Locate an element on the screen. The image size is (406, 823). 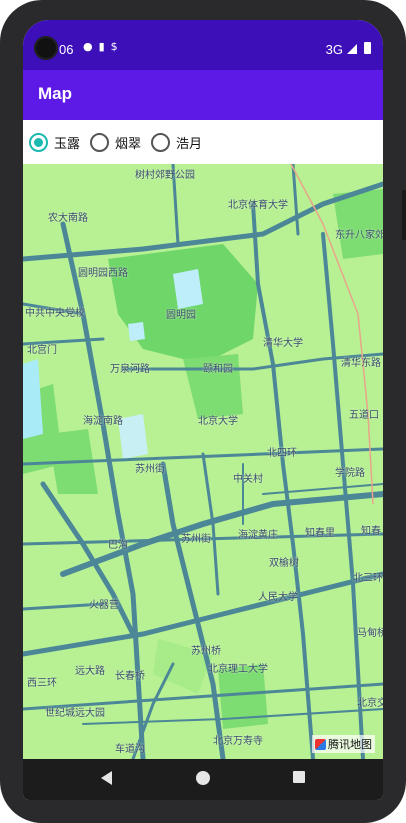
camera-icon is located at coordinates (46, 48).